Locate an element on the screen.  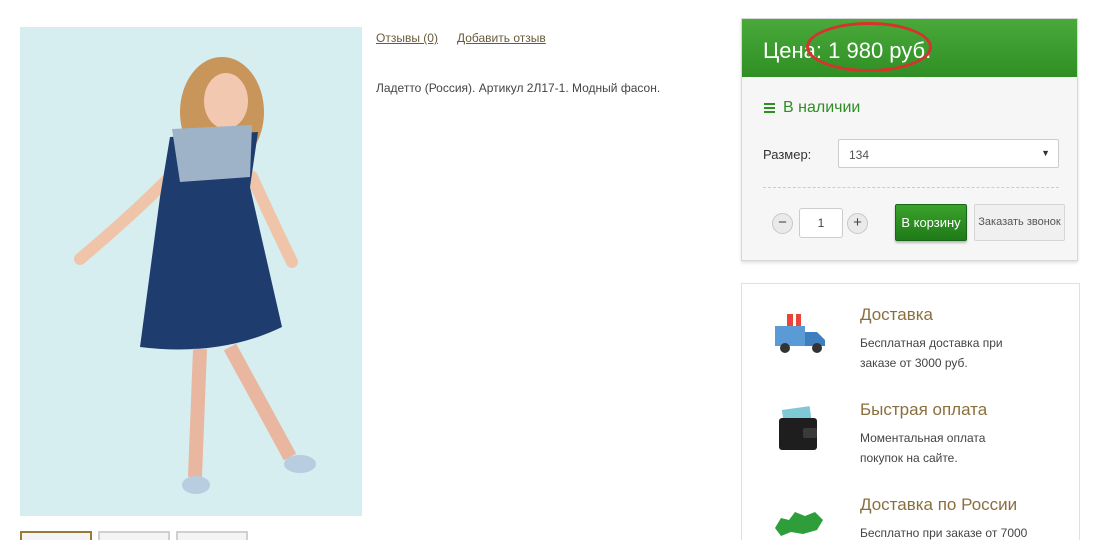
quantity-minus-button: − is located at coordinates (782, 223).